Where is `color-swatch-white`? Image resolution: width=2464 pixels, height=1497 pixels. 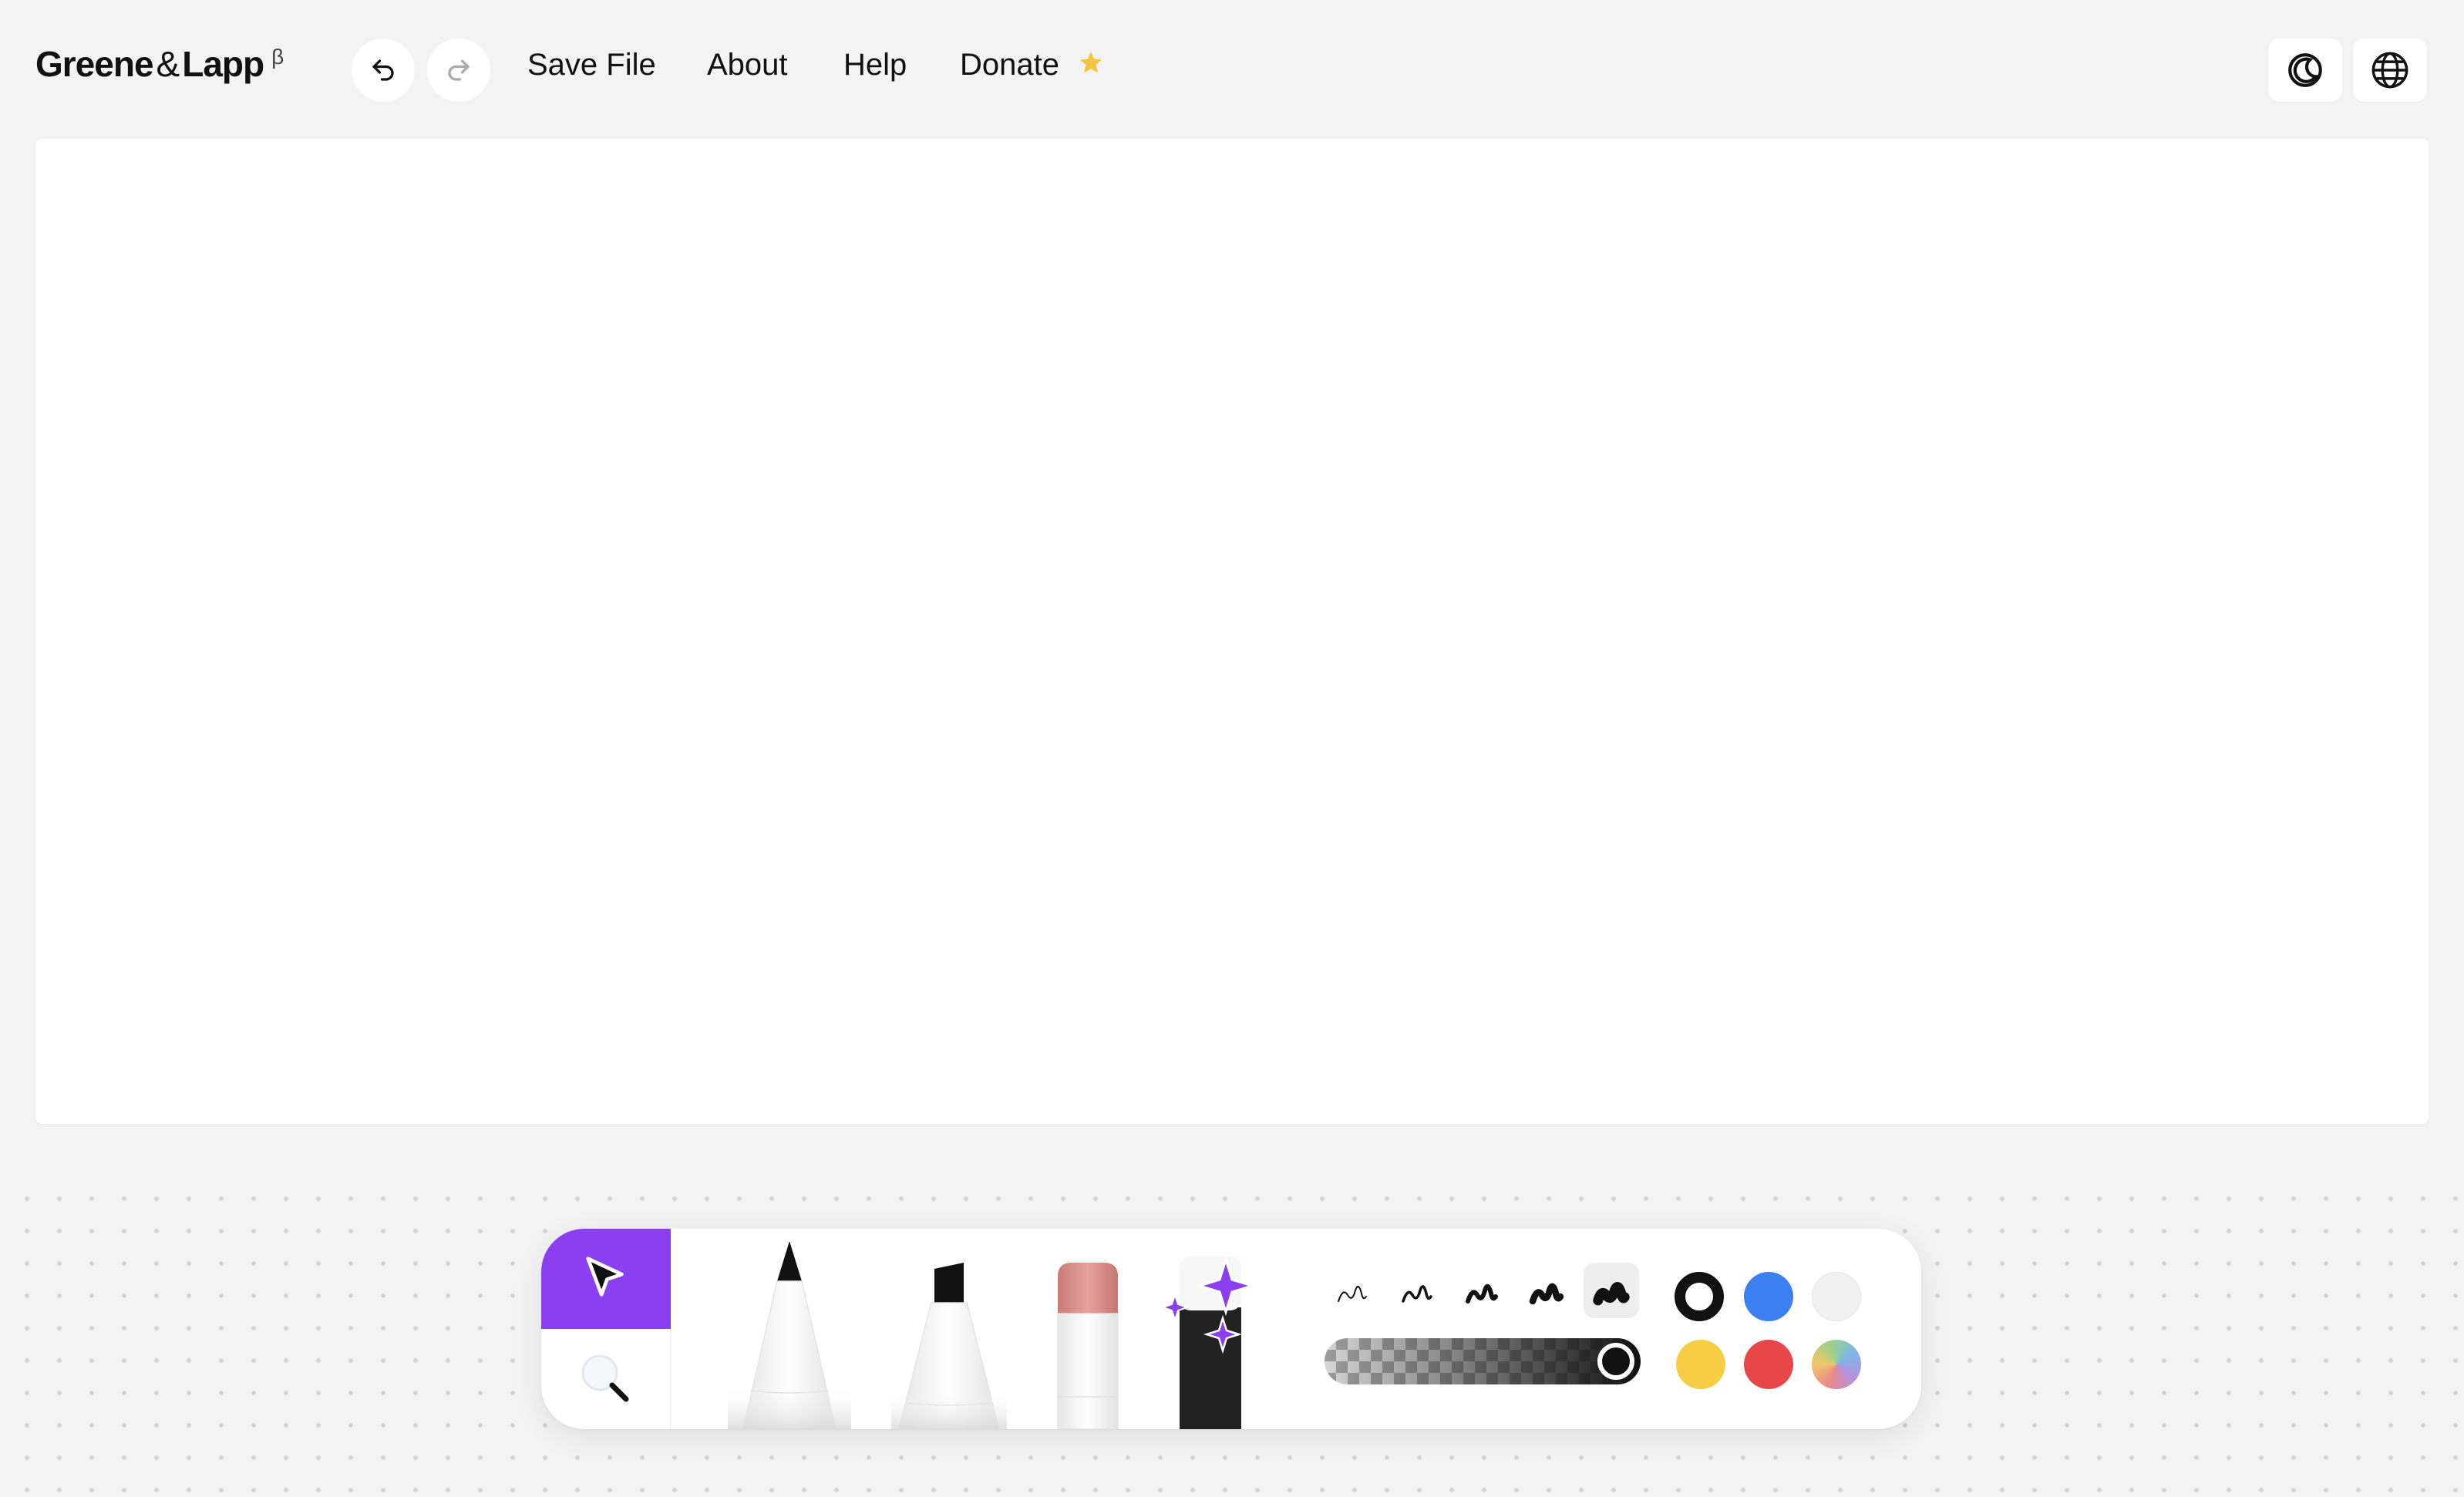 color-swatch-white is located at coordinates (1836, 1296).